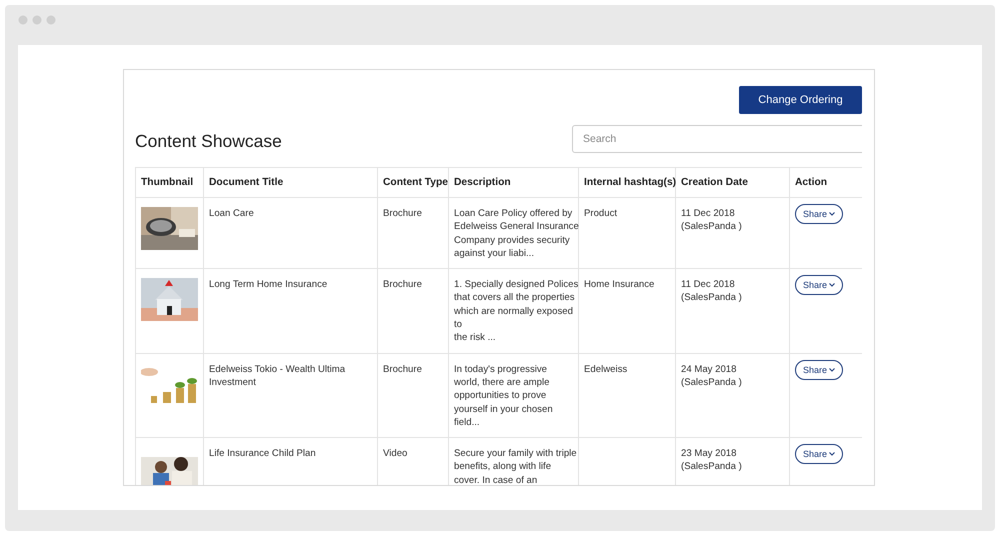 The image size is (1000, 536). Describe the element at coordinates (601, 213) in the screenshot. I see `hashtag: Product` at that location.